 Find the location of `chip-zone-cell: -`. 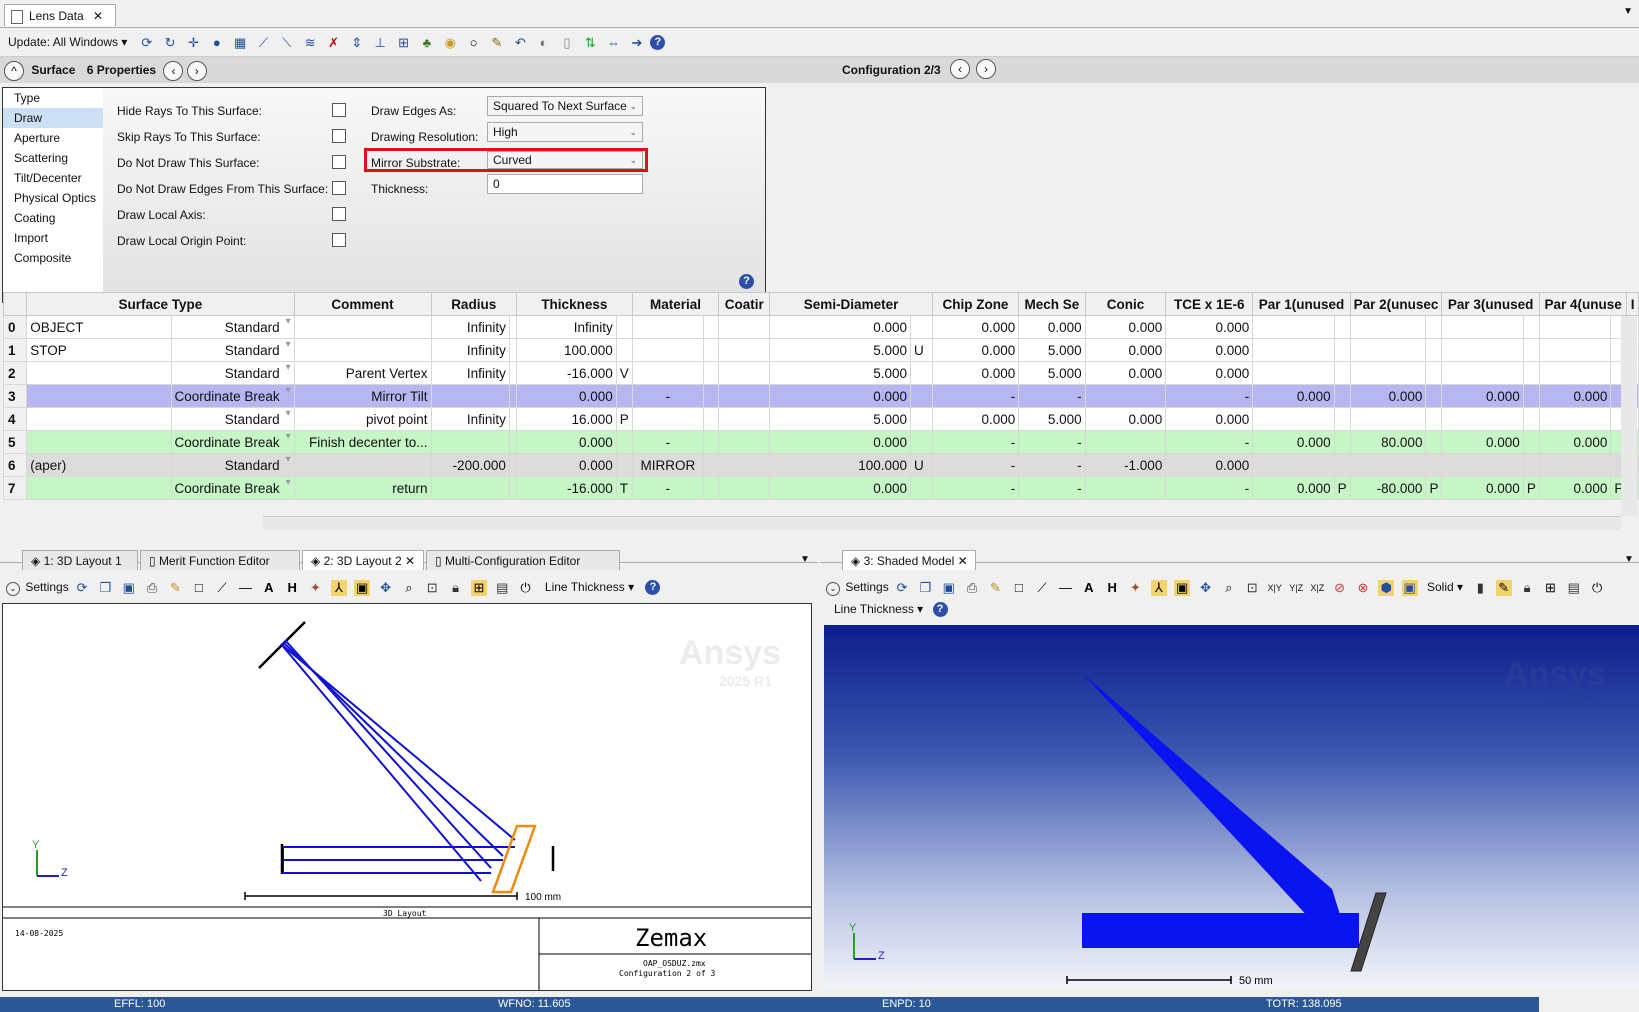

chip-zone-cell: - is located at coordinates (975, 465).